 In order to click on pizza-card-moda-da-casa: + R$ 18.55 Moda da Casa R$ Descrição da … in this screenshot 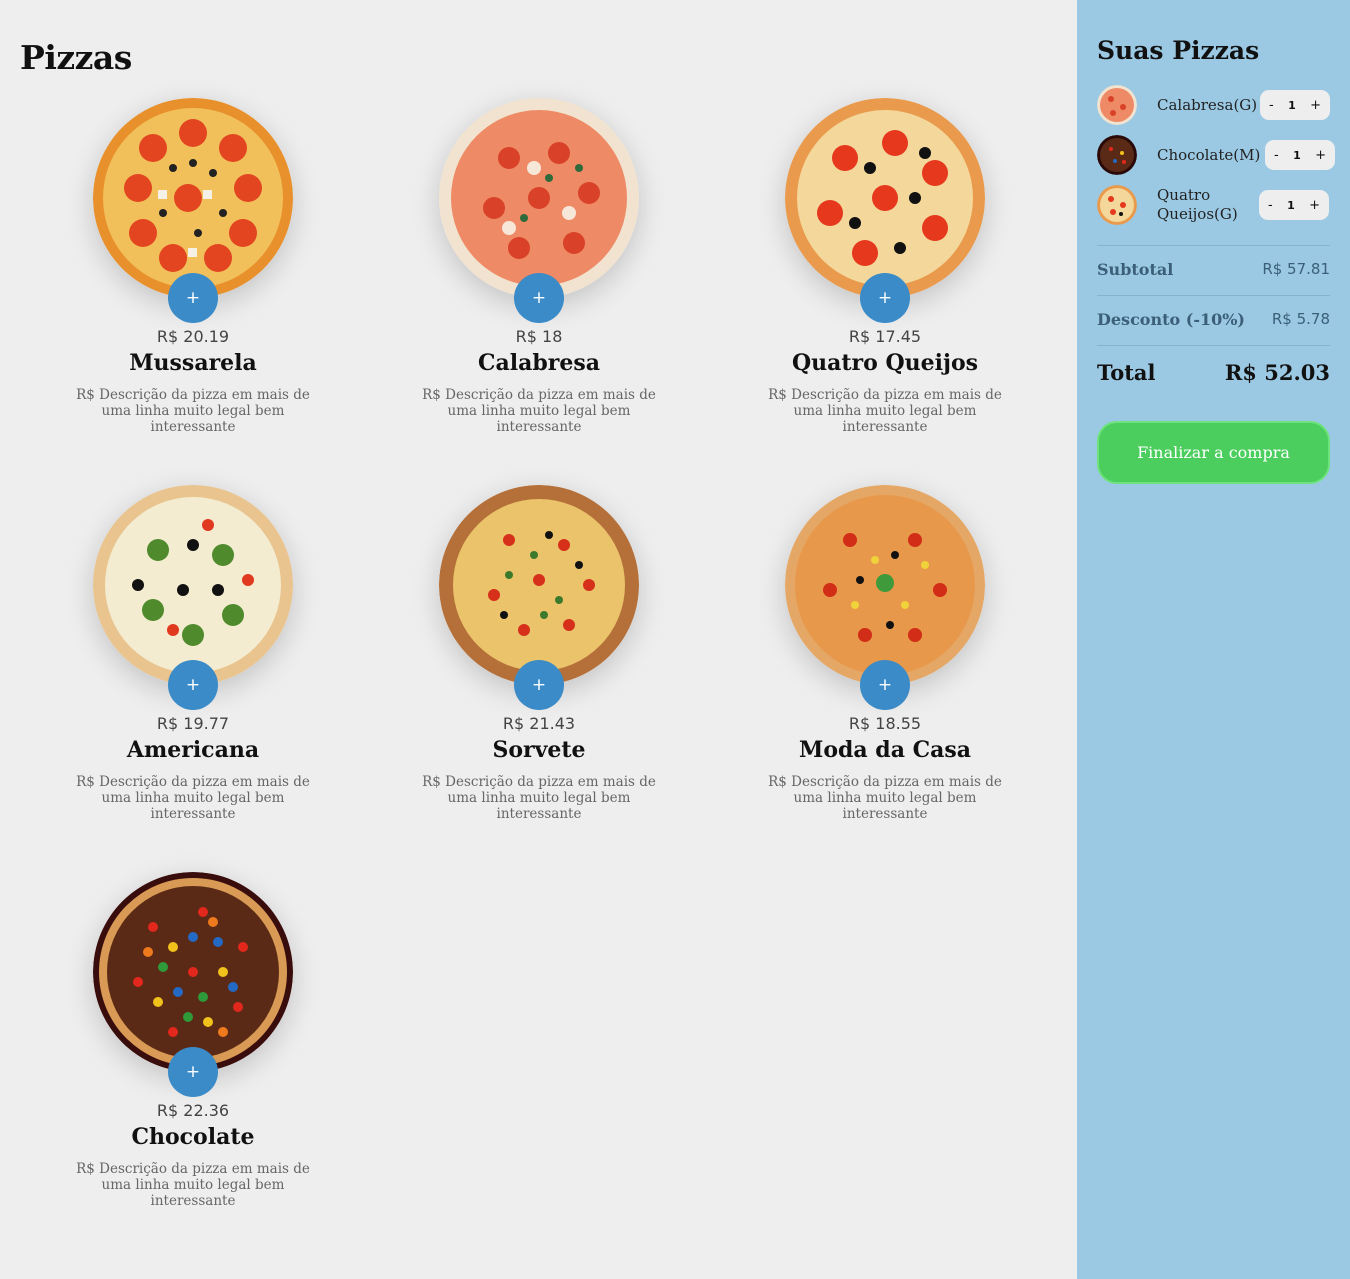, I will do `click(885, 678)`.